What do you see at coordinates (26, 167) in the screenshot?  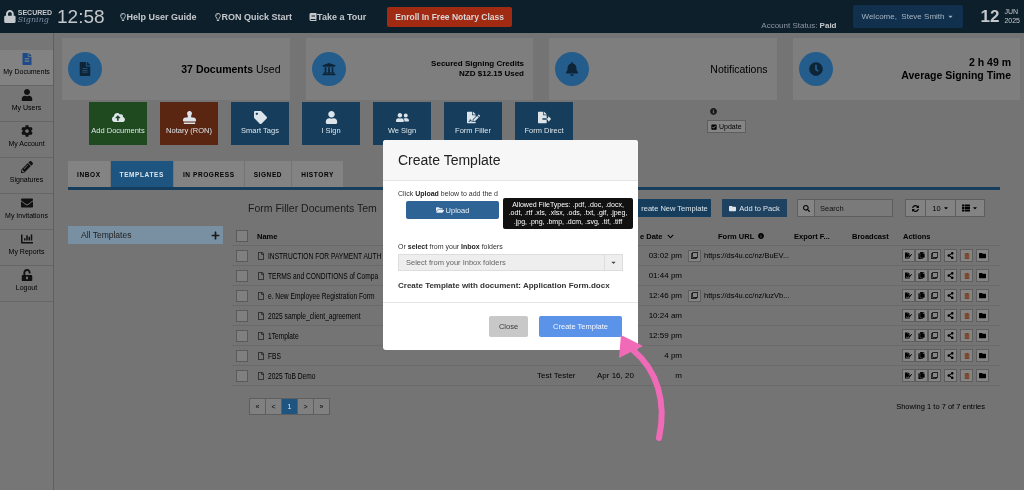 I see `pencil-icon` at bounding box center [26, 167].